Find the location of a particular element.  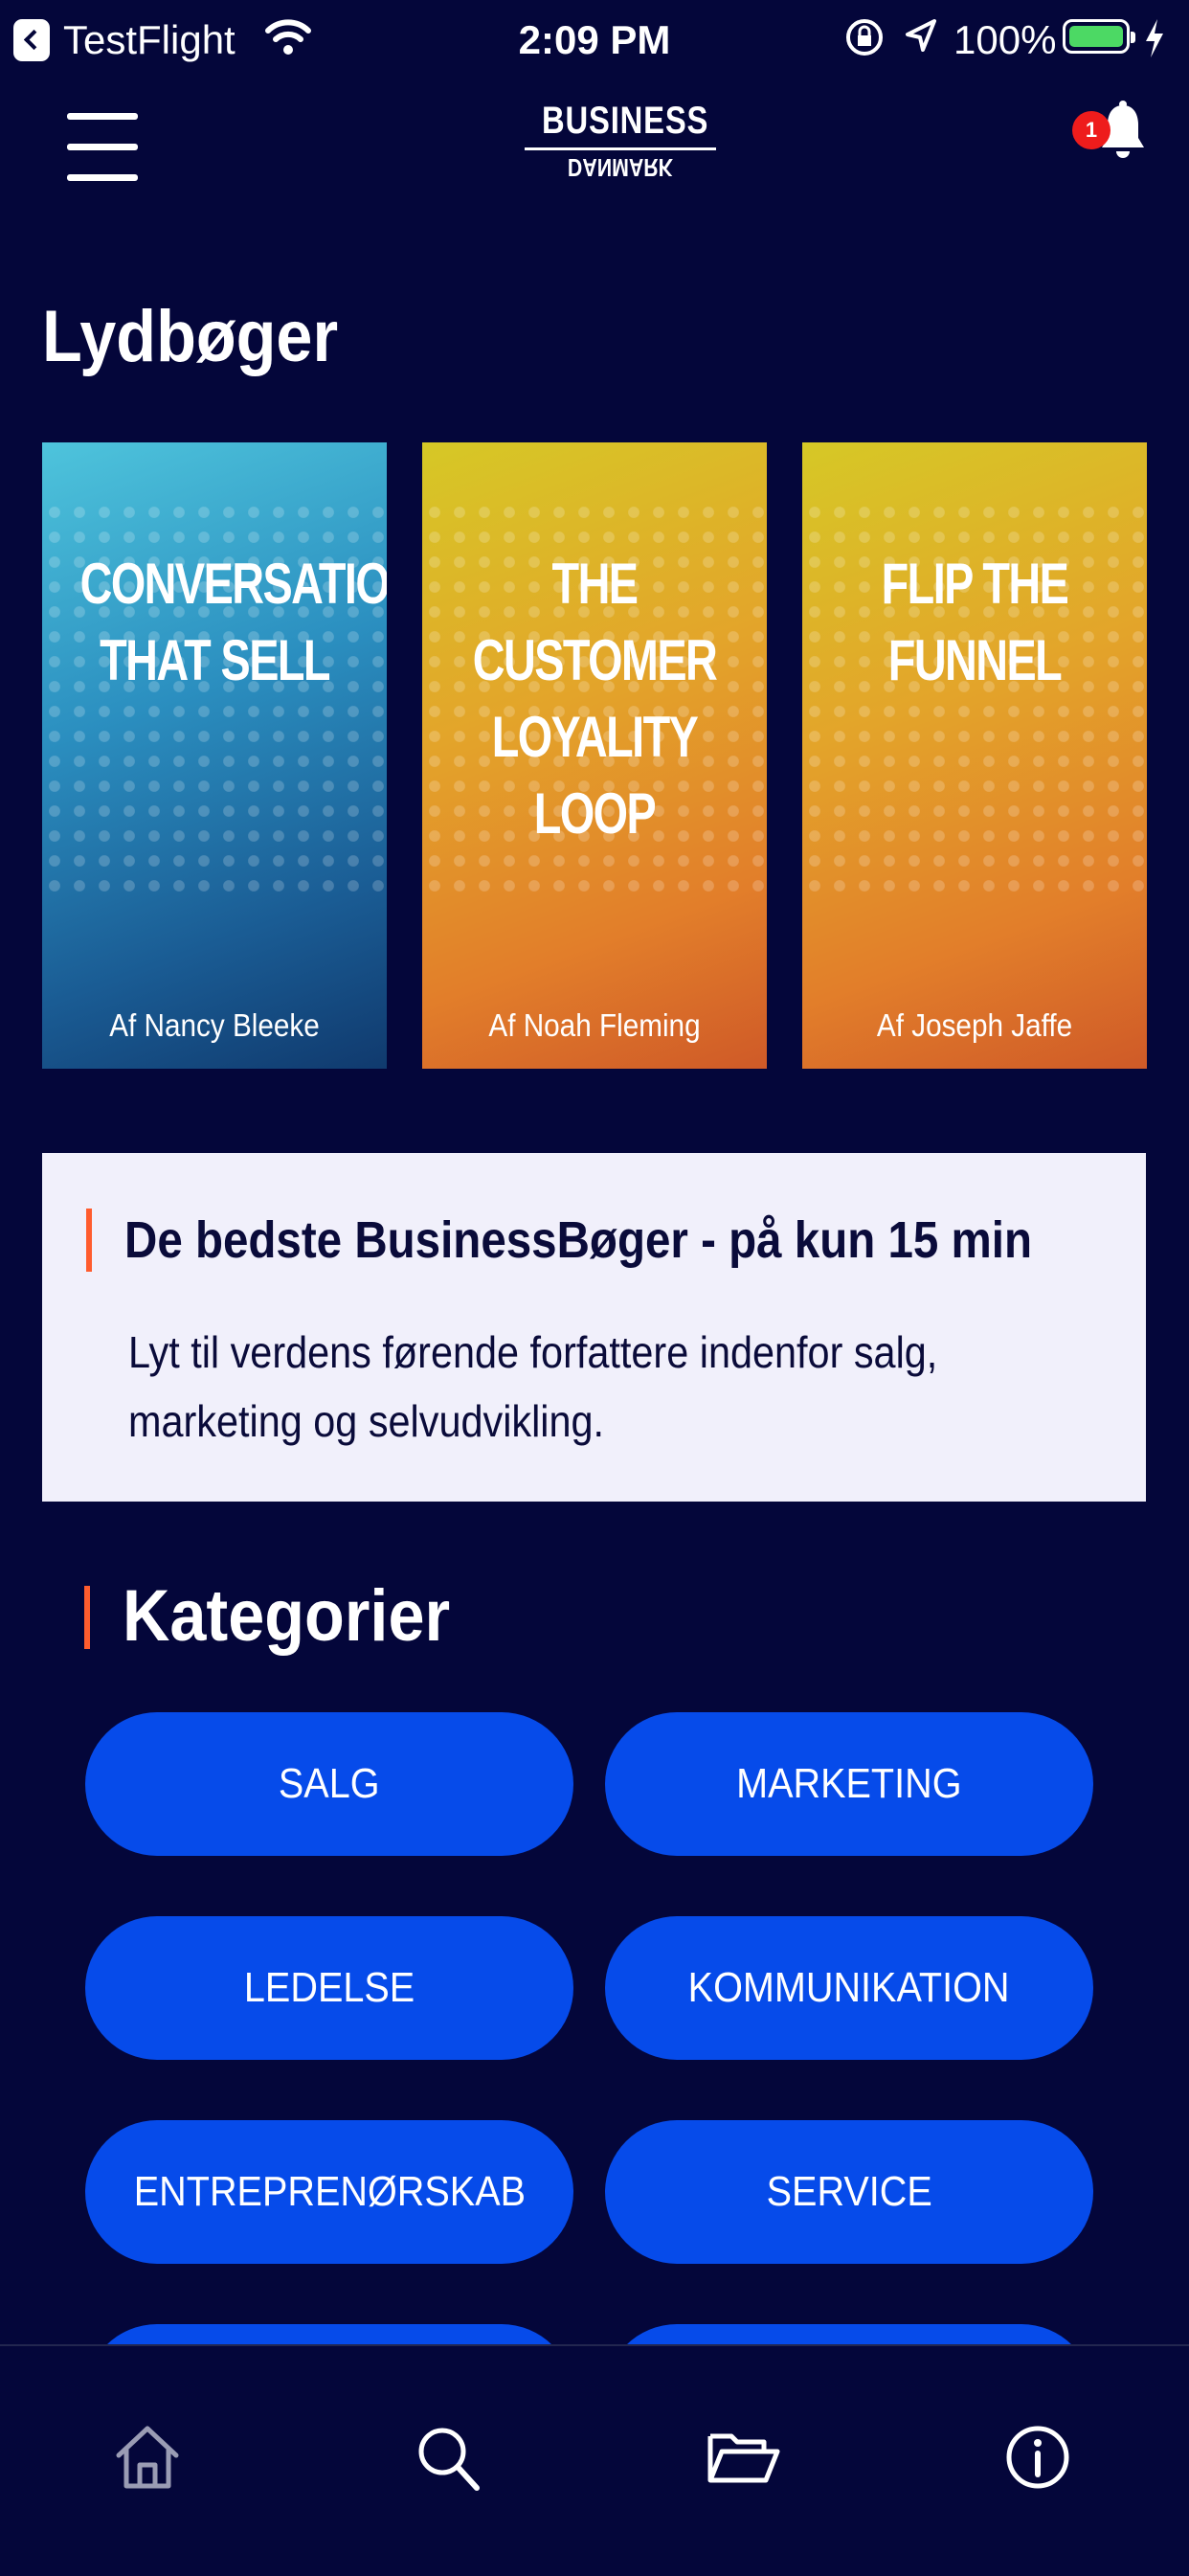

category-label: SERVICE is located at coordinates (849, 2191).